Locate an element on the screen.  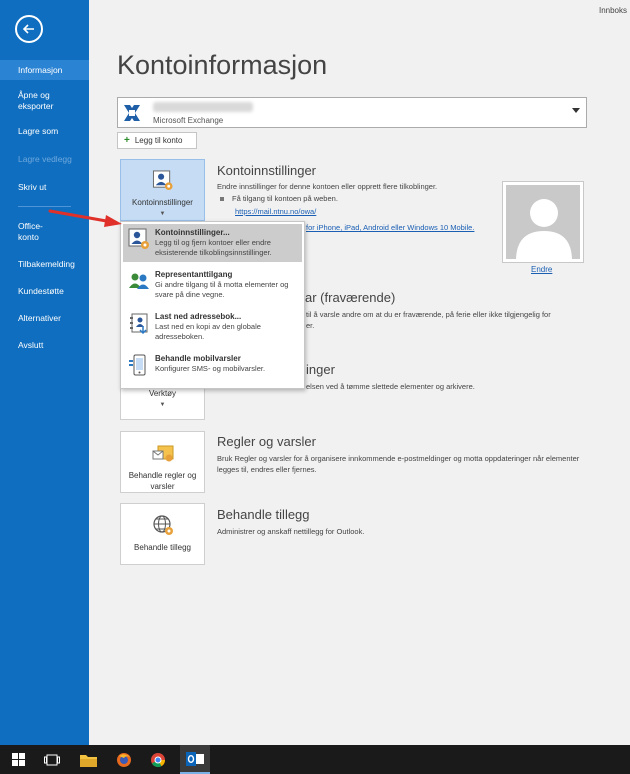
chevron-down-icon is located at coordinates (576, 110).